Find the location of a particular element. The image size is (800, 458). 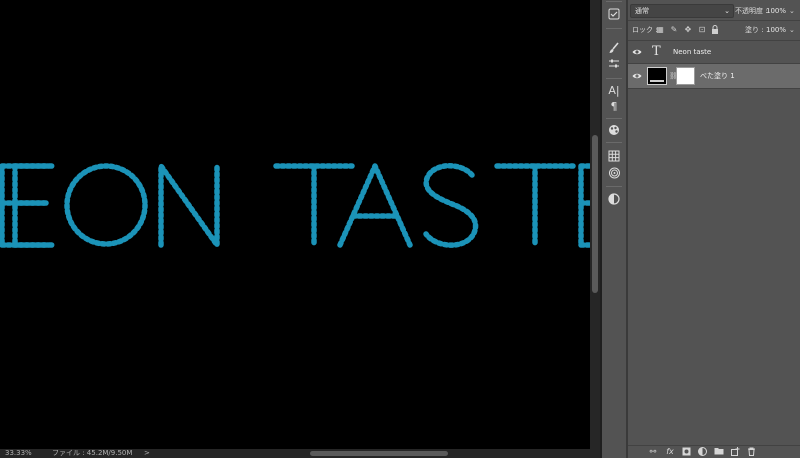

brush-settings-icon is located at coordinates (614, 48).